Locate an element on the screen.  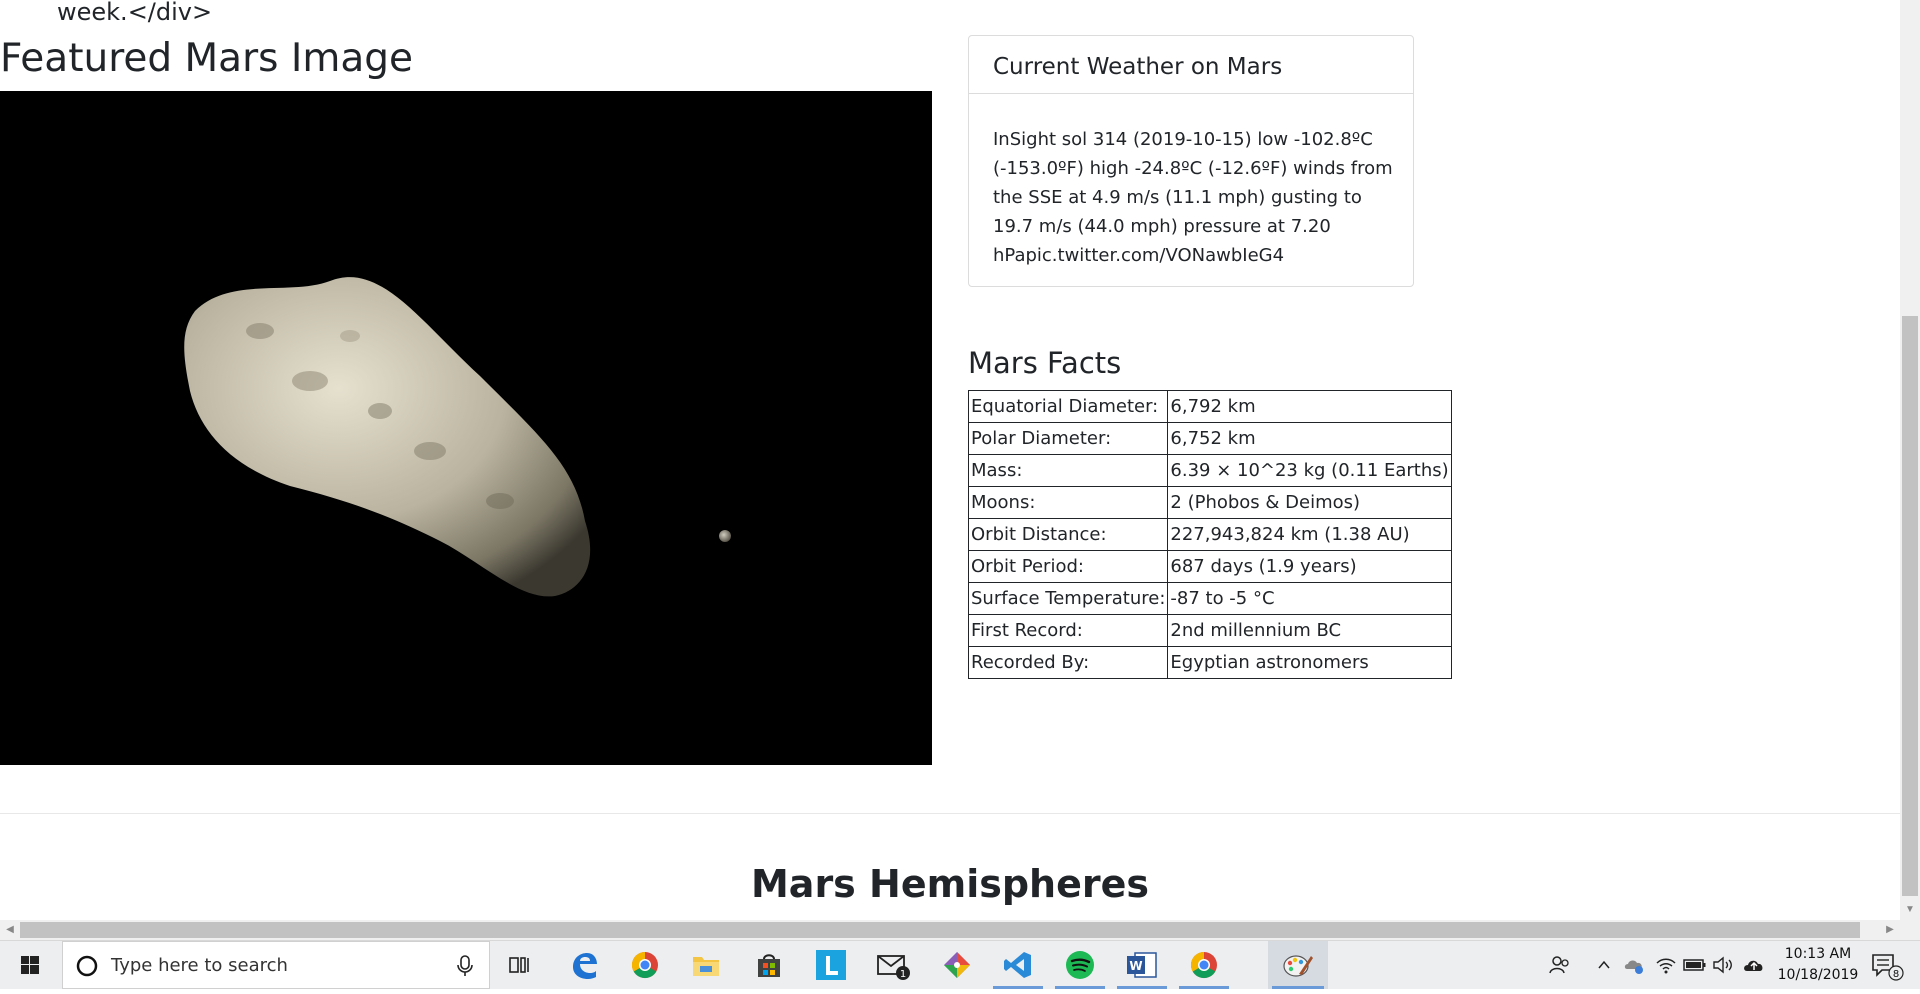
mail-icon: 1 is located at coordinates (893, 967).